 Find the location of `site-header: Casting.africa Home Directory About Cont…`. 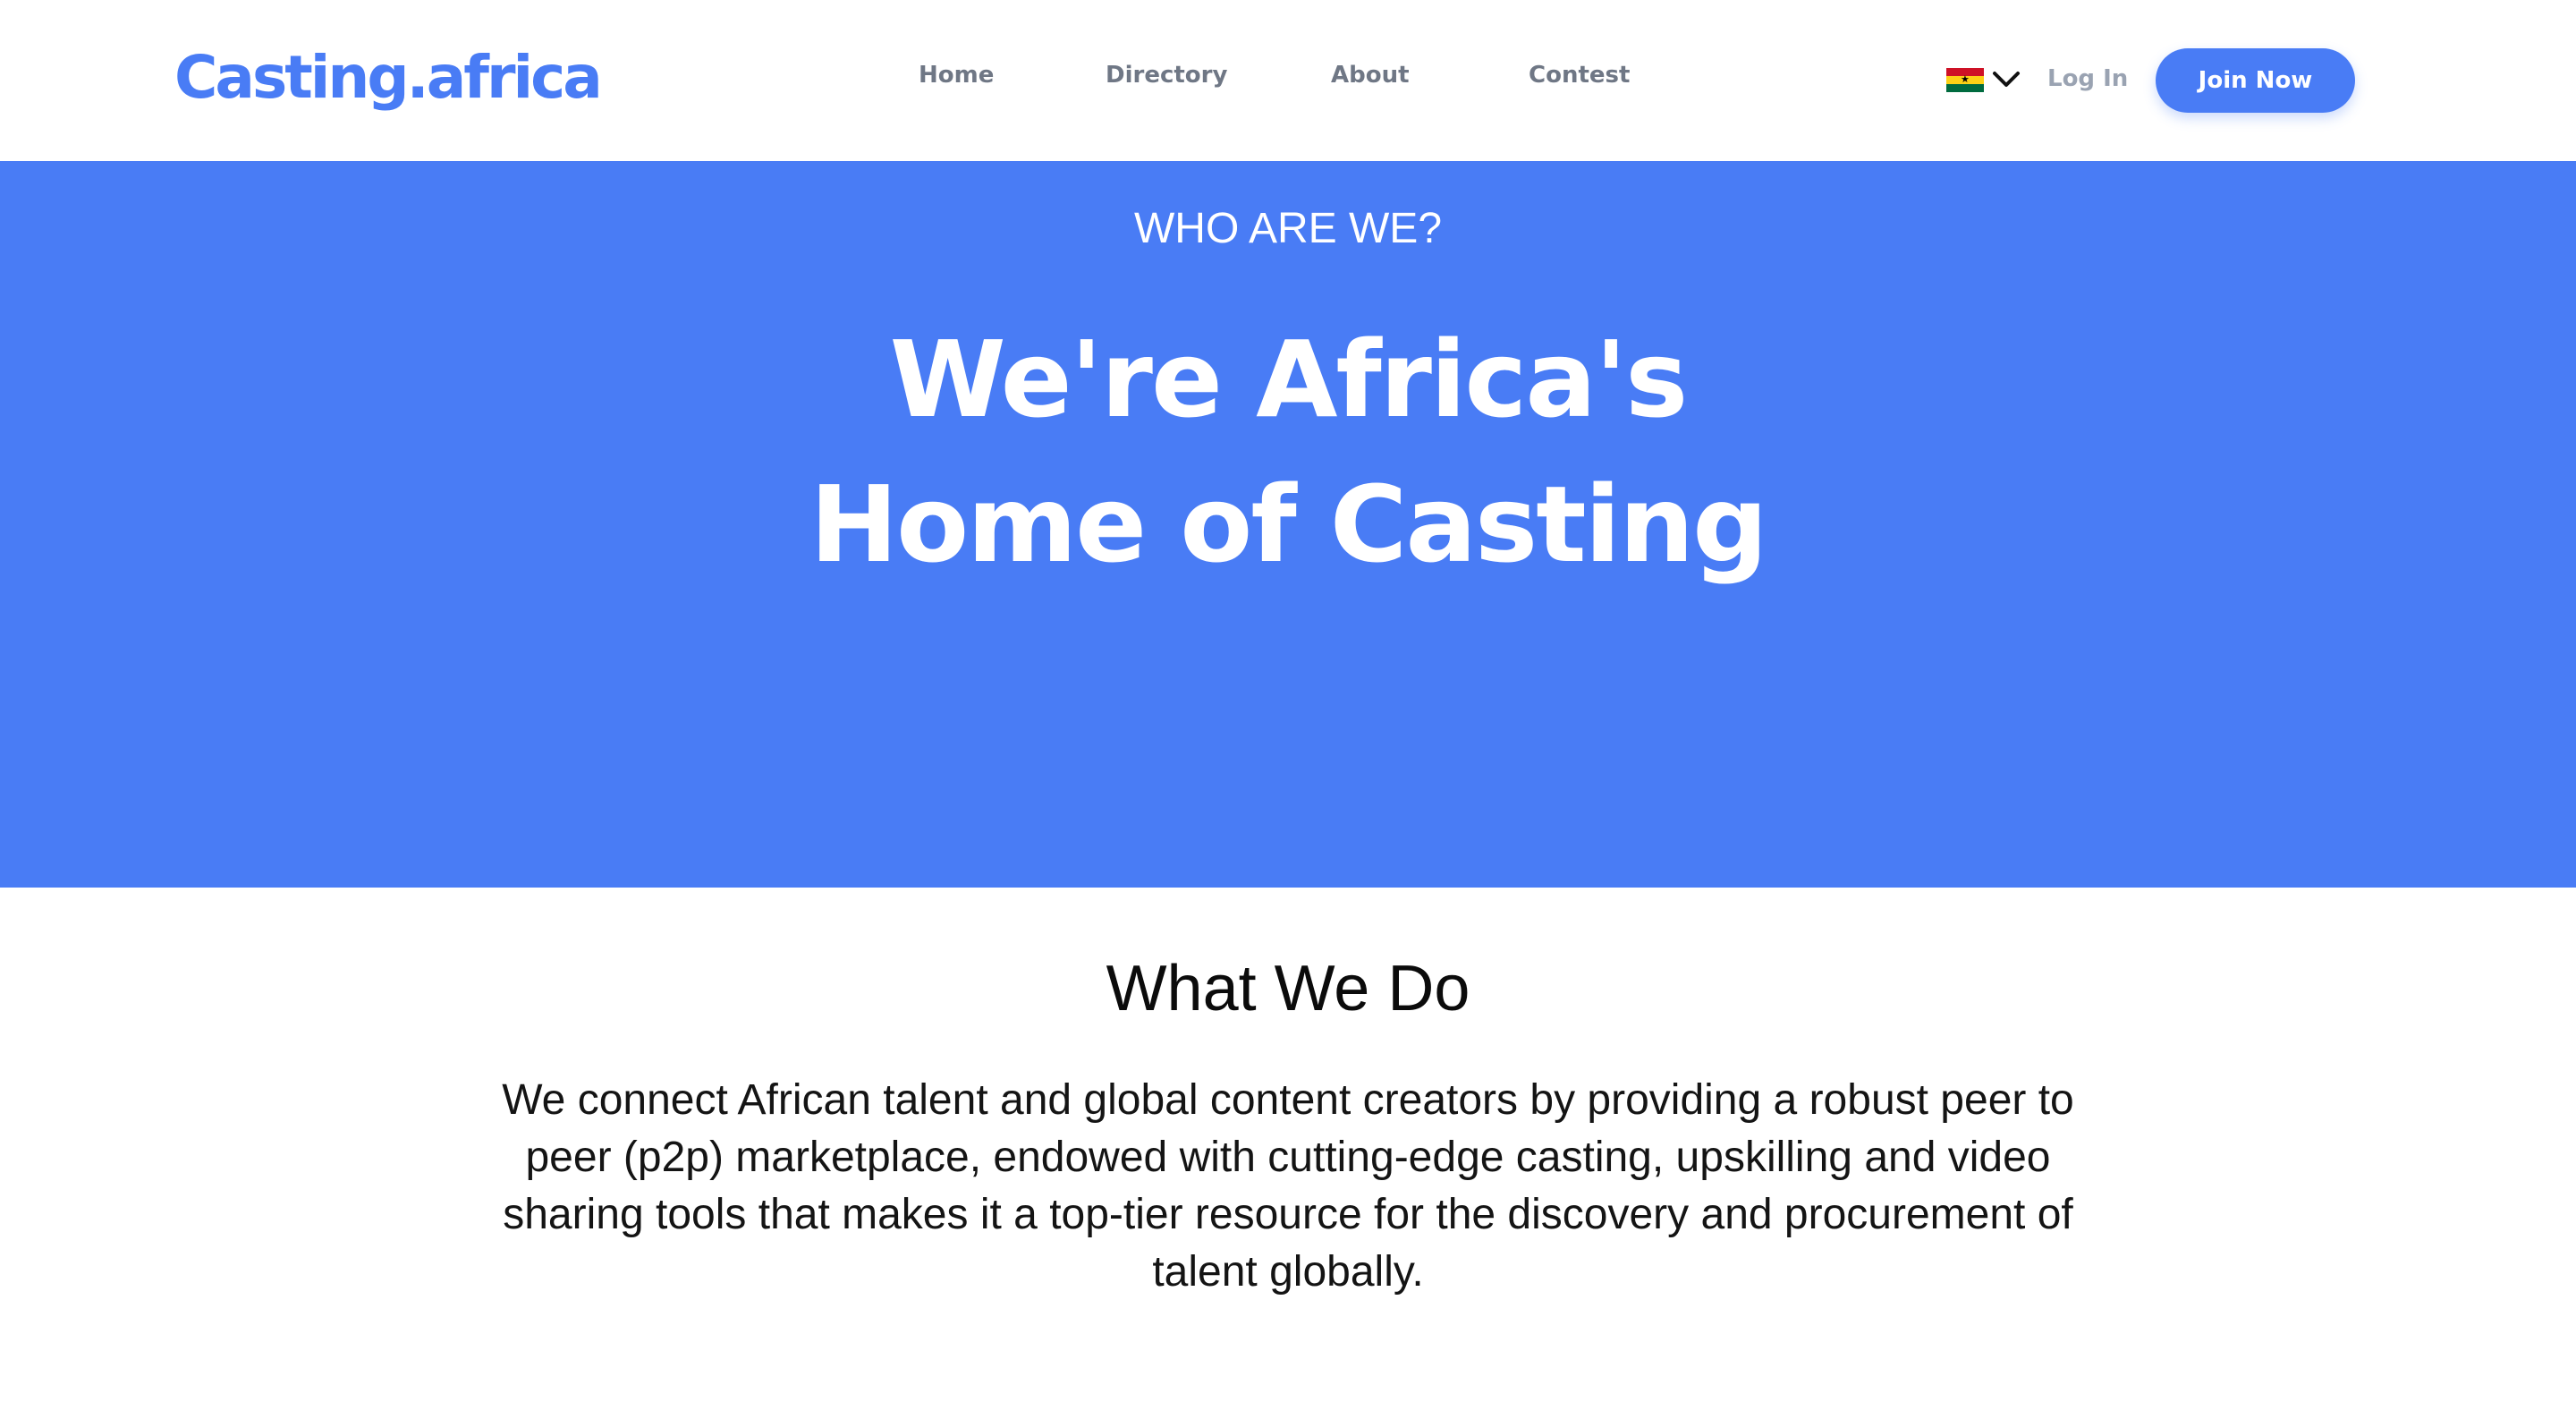

site-header: Casting.africa Home Directory About Cont… is located at coordinates (1288, 80).